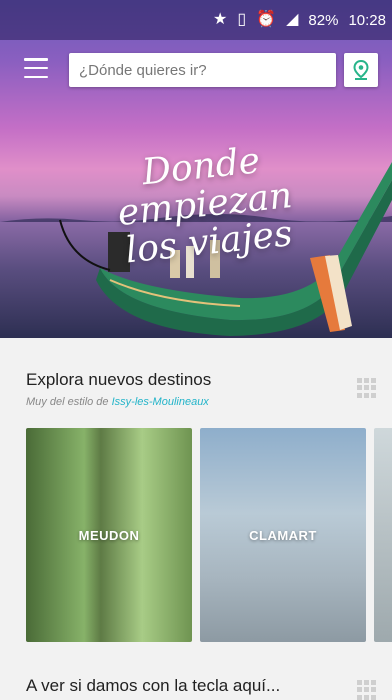 This screenshot has height=700, width=392. What do you see at coordinates (383, 535) in the screenshot?
I see `destination-card-partial` at bounding box center [383, 535].